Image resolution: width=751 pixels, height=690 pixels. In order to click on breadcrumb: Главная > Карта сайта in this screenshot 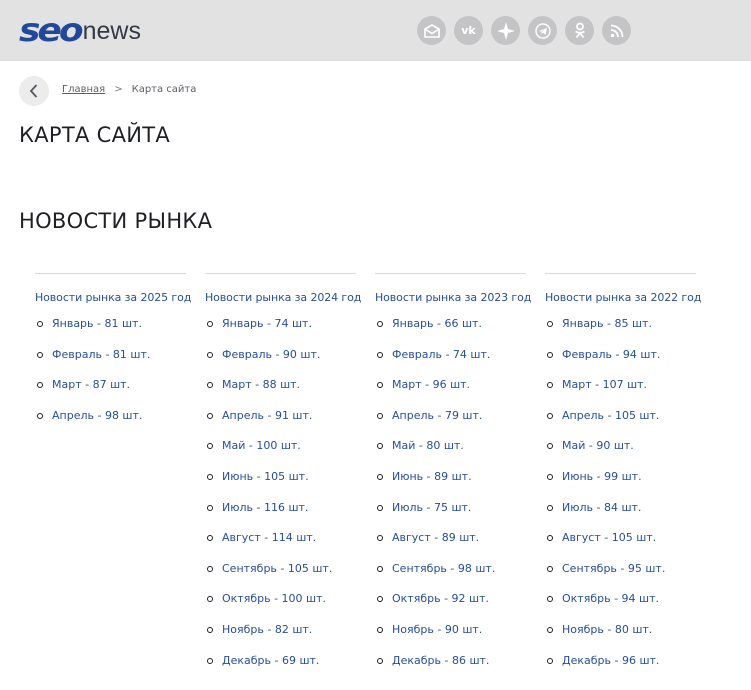, I will do `click(129, 89)`.